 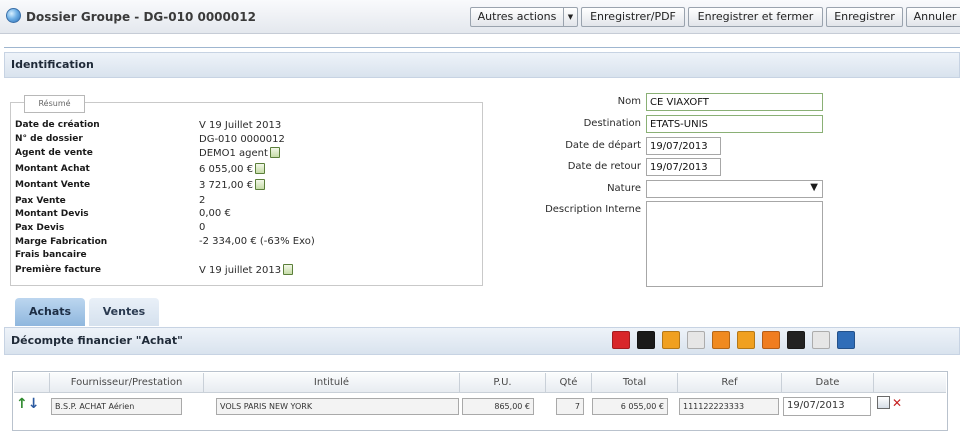 What do you see at coordinates (734, 189) in the screenshot?
I see `nature-select: ▼` at bounding box center [734, 189].